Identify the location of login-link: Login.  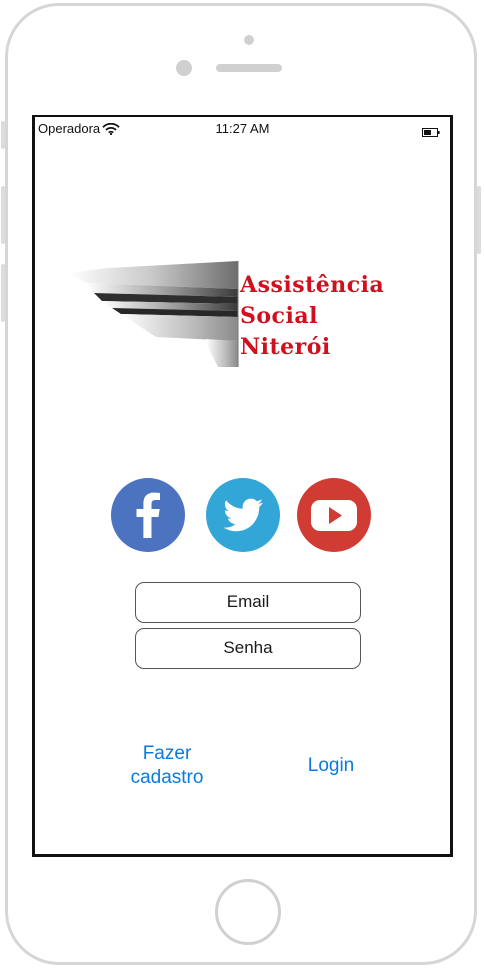
(331, 766).